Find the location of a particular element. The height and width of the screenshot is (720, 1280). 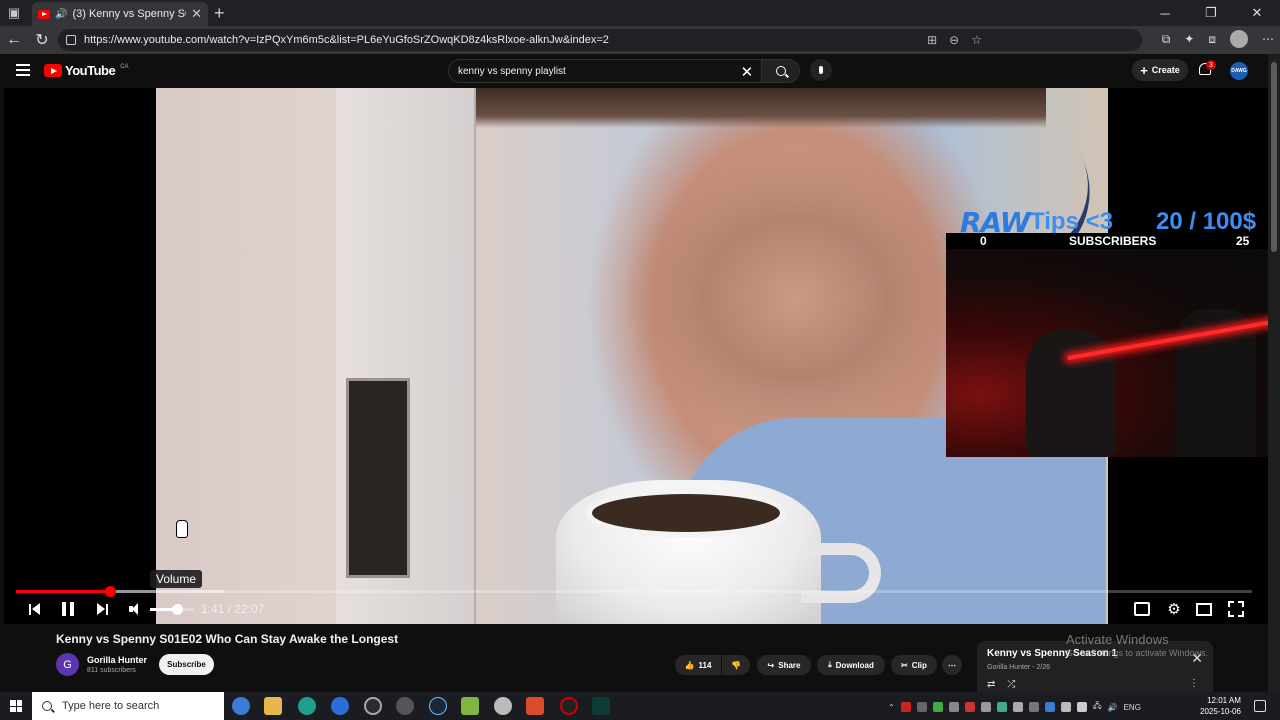

webcam-chair is located at coordinates (1071, 393).